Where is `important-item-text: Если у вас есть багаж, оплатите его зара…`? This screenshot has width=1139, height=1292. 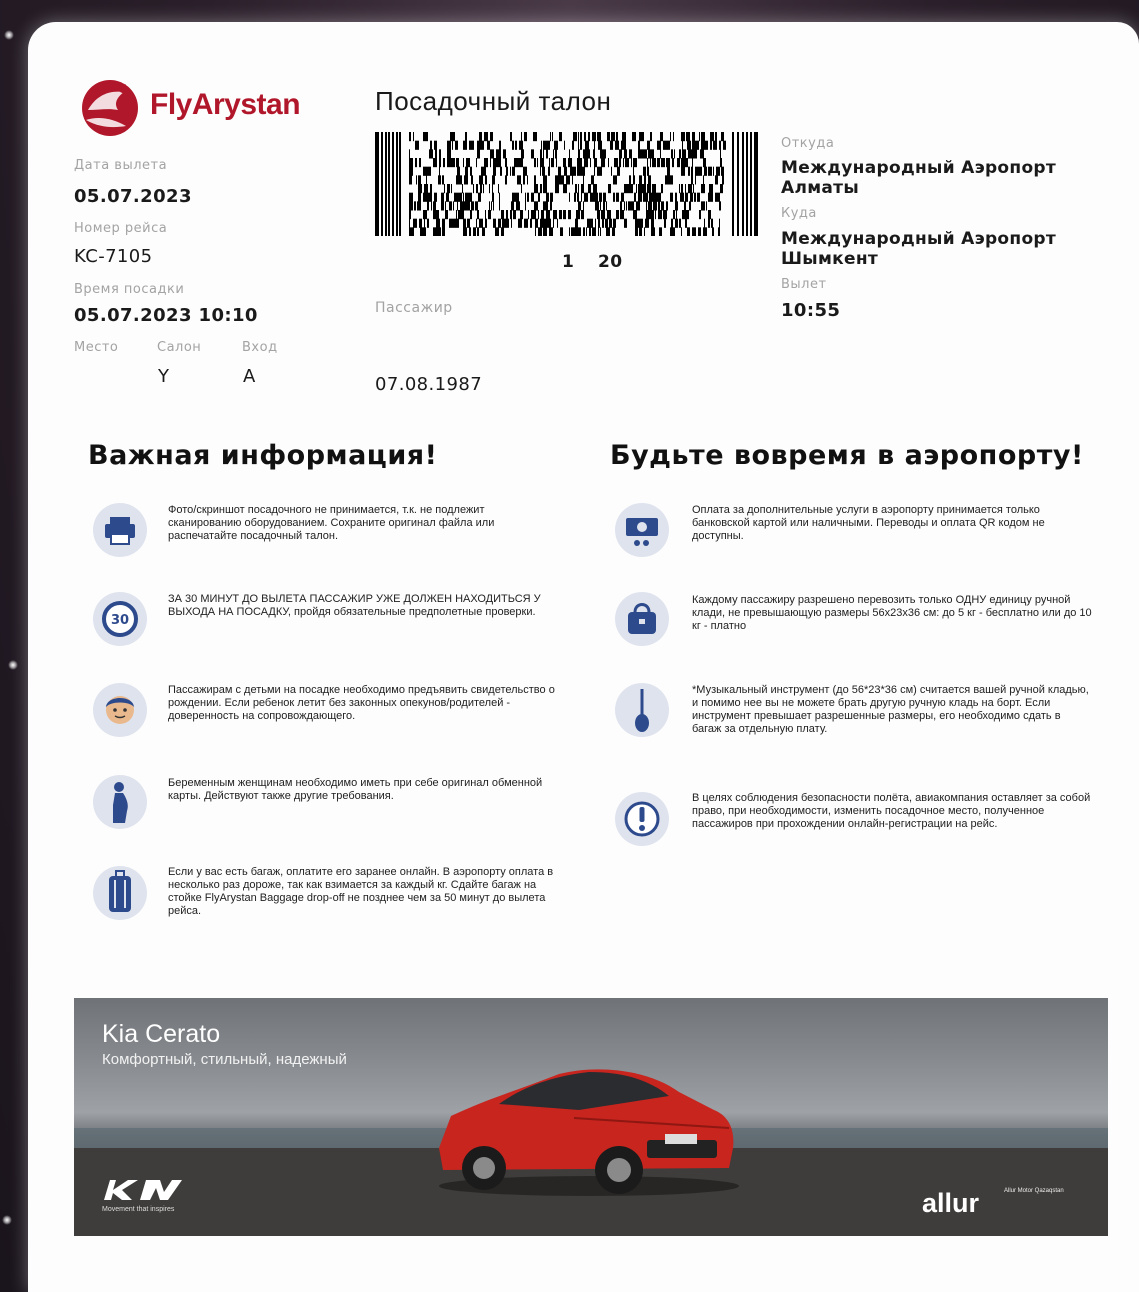 important-item-text: Если у вас есть багаж, оплатите его зара… is located at coordinates (361, 891).